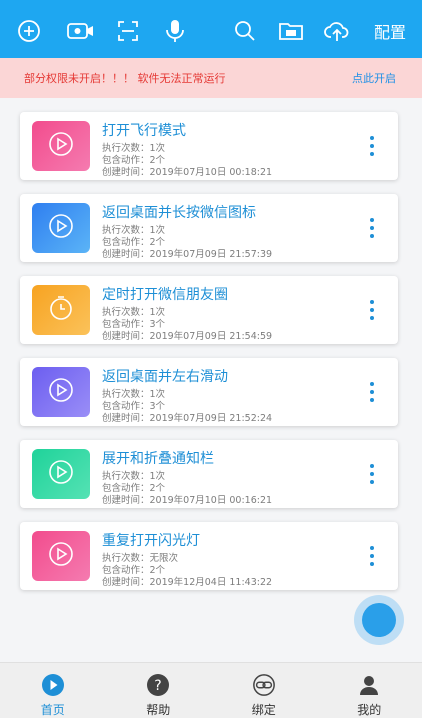 The height and width of the screenshot is (718, 422). Describe the element at coordinates (337, 31) in the screenshot. I see `cloud-upload-icon` at that location.